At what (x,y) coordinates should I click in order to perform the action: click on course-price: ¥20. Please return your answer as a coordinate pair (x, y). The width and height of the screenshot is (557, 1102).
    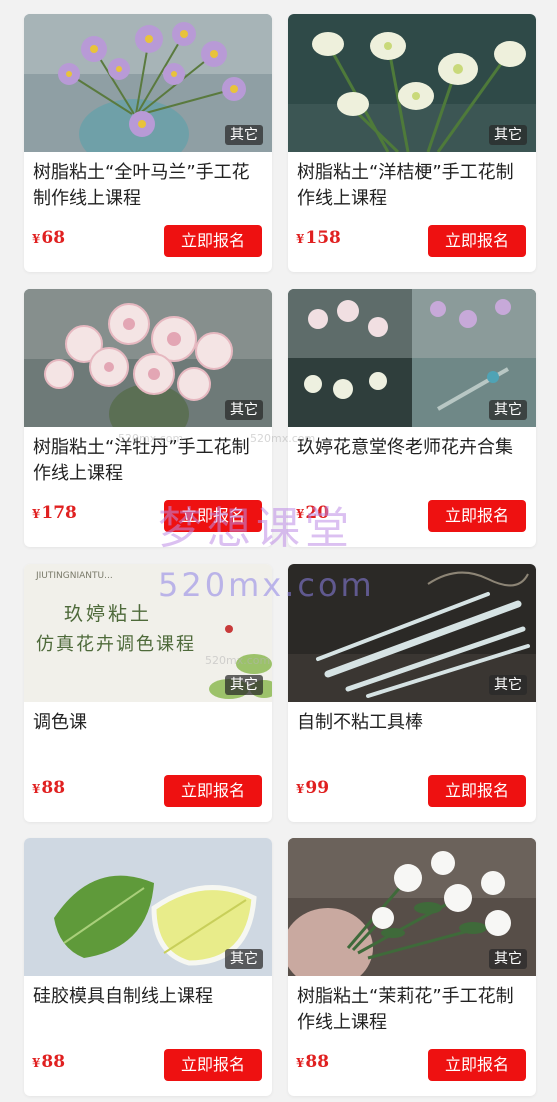
    Looking at the image, I should click on (313, 513).